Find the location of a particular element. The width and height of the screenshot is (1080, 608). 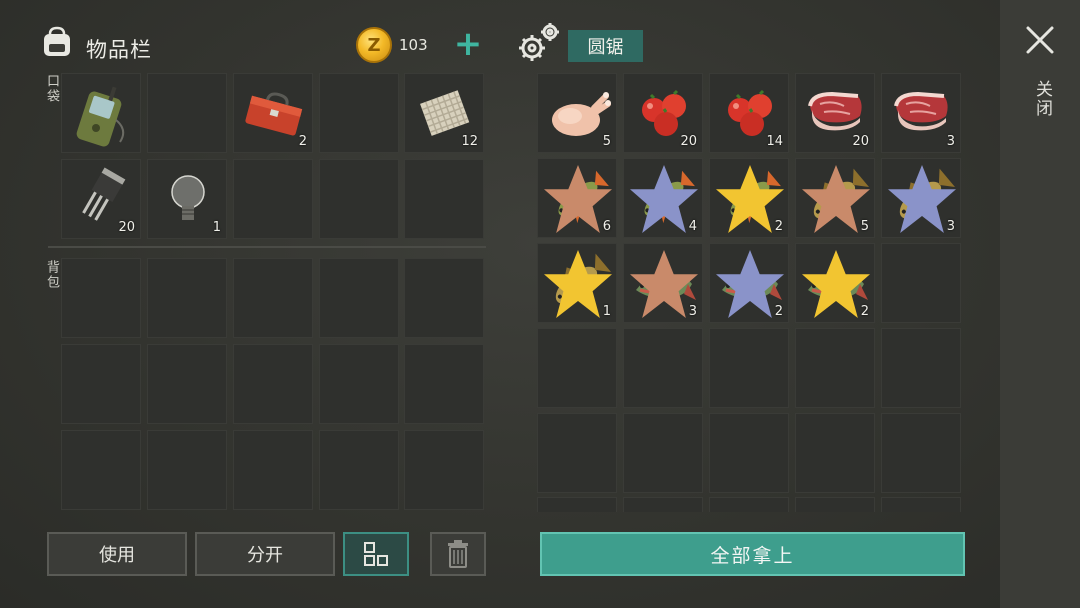

pocket-label: 口袋 is located at coordinates (51, 89).